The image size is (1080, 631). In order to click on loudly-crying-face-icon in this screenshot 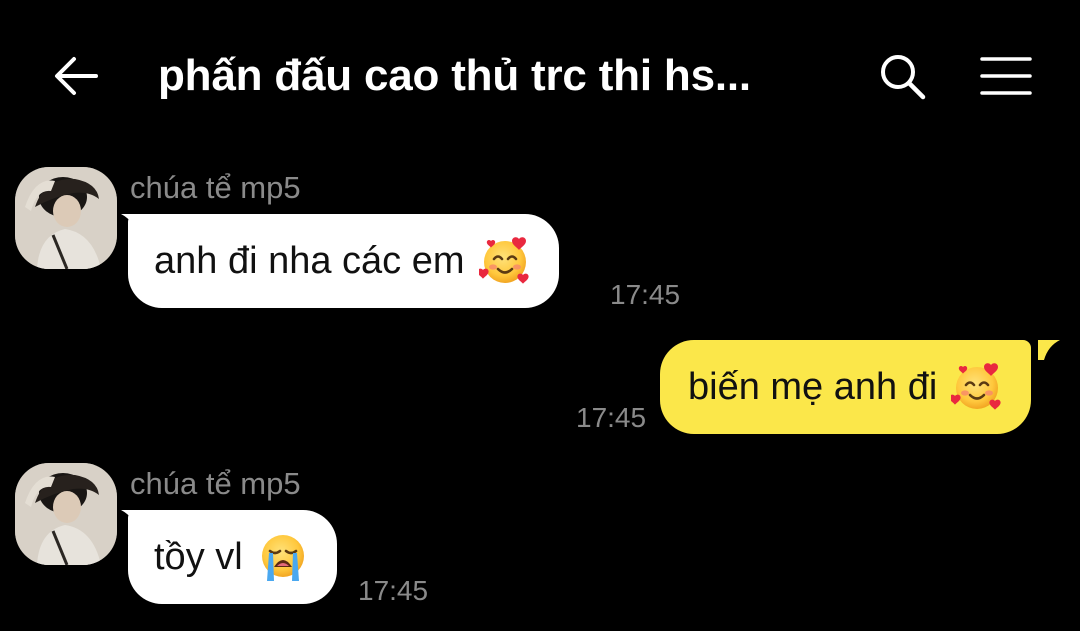, I will do `click(283, 557)`.